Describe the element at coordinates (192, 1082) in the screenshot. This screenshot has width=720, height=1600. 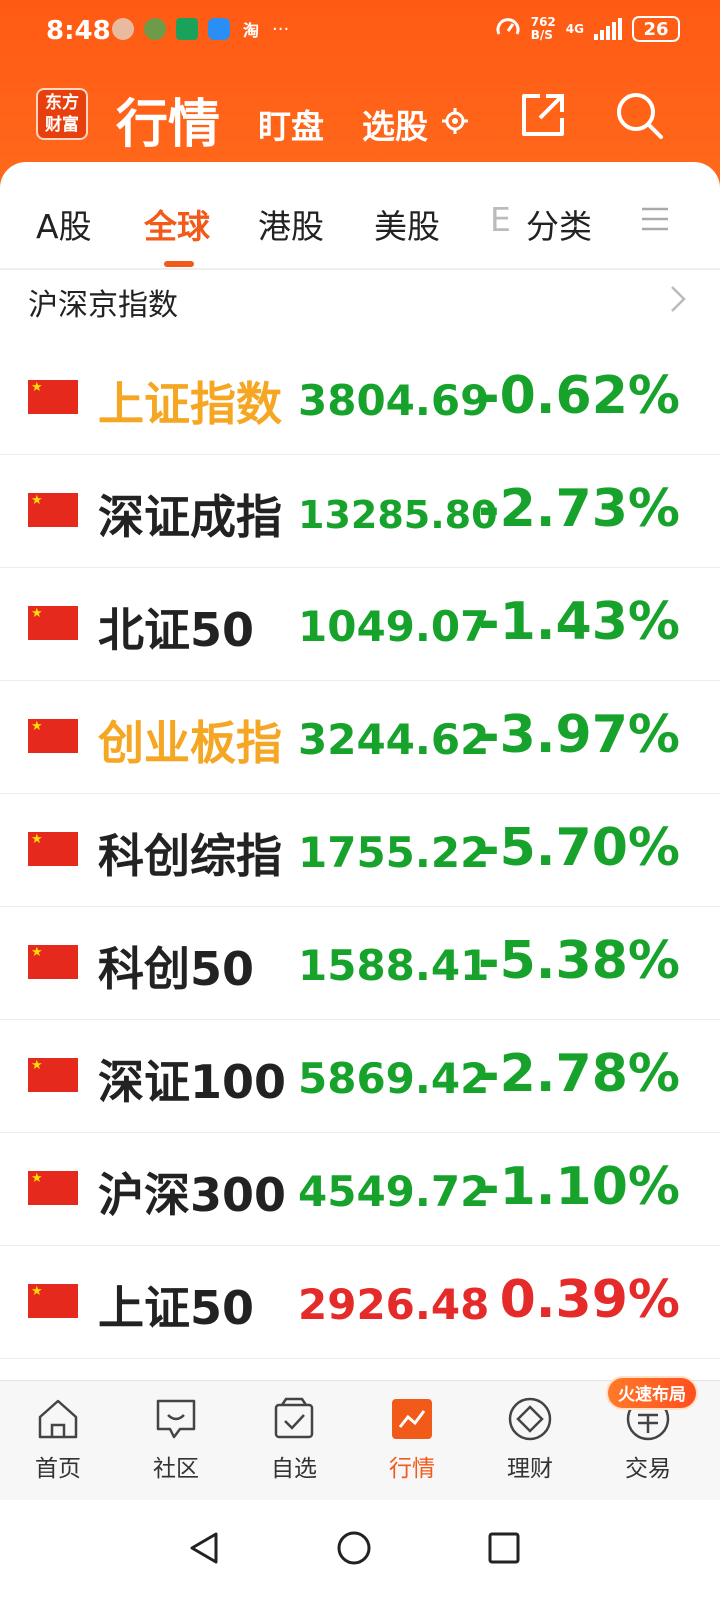
I see `index-name: 深证100` at that location.